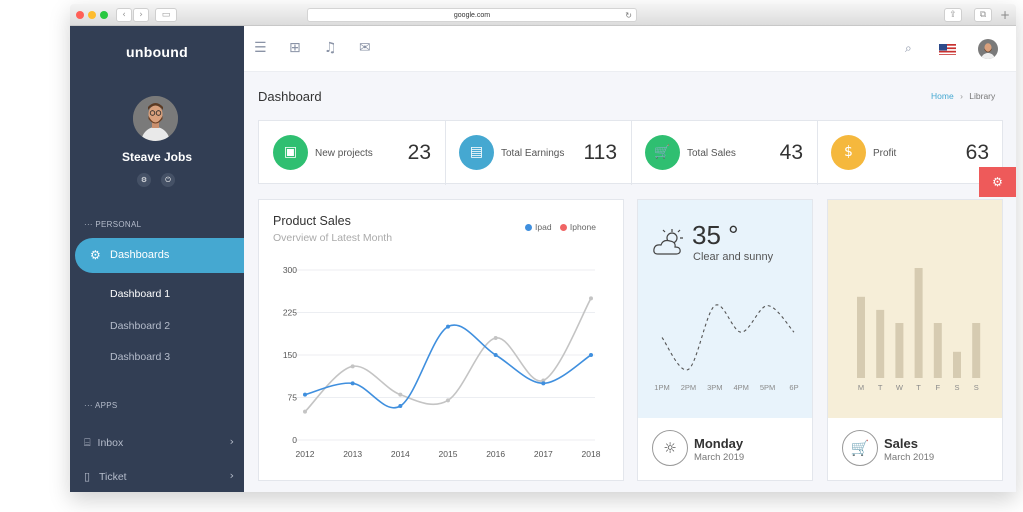  Describe the element at coordinates (92, 15) in the screenshot. I see `minimize-window-button` at that location.